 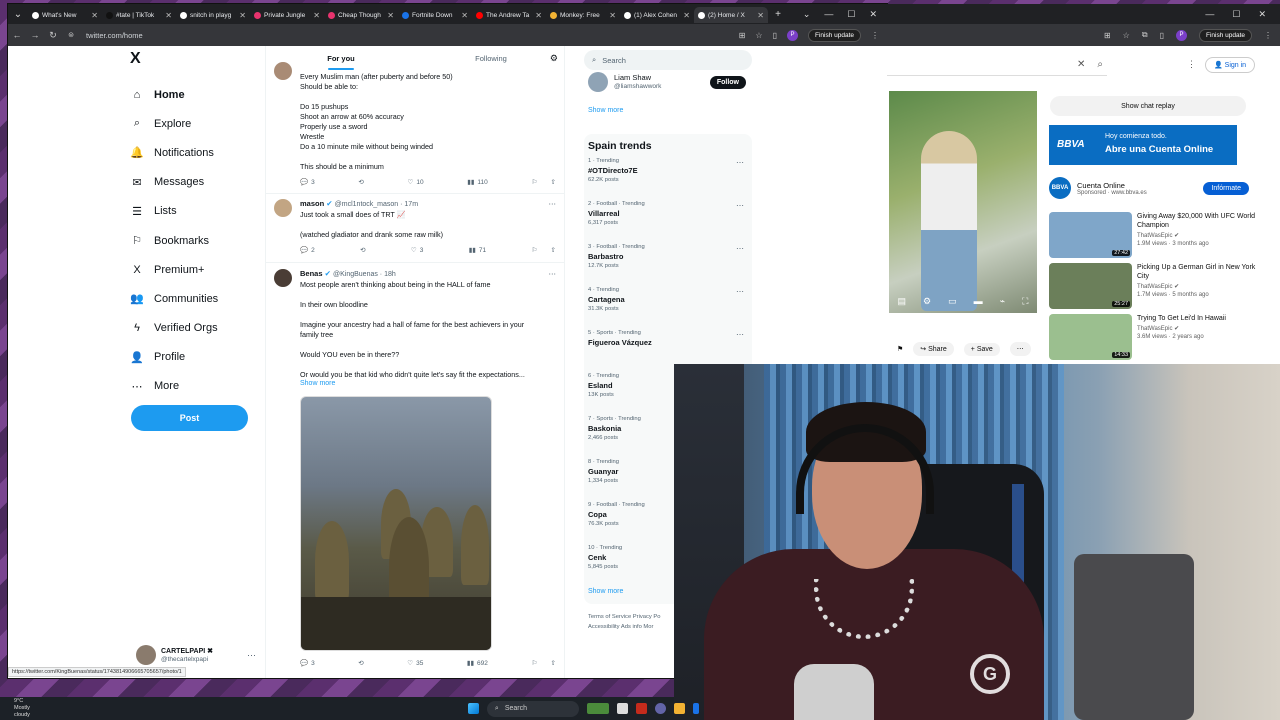 What do you see at coordinates (933, 349) in the screenshot?
I see `share-button: ↪ Share` at bounding box center [933, 349].